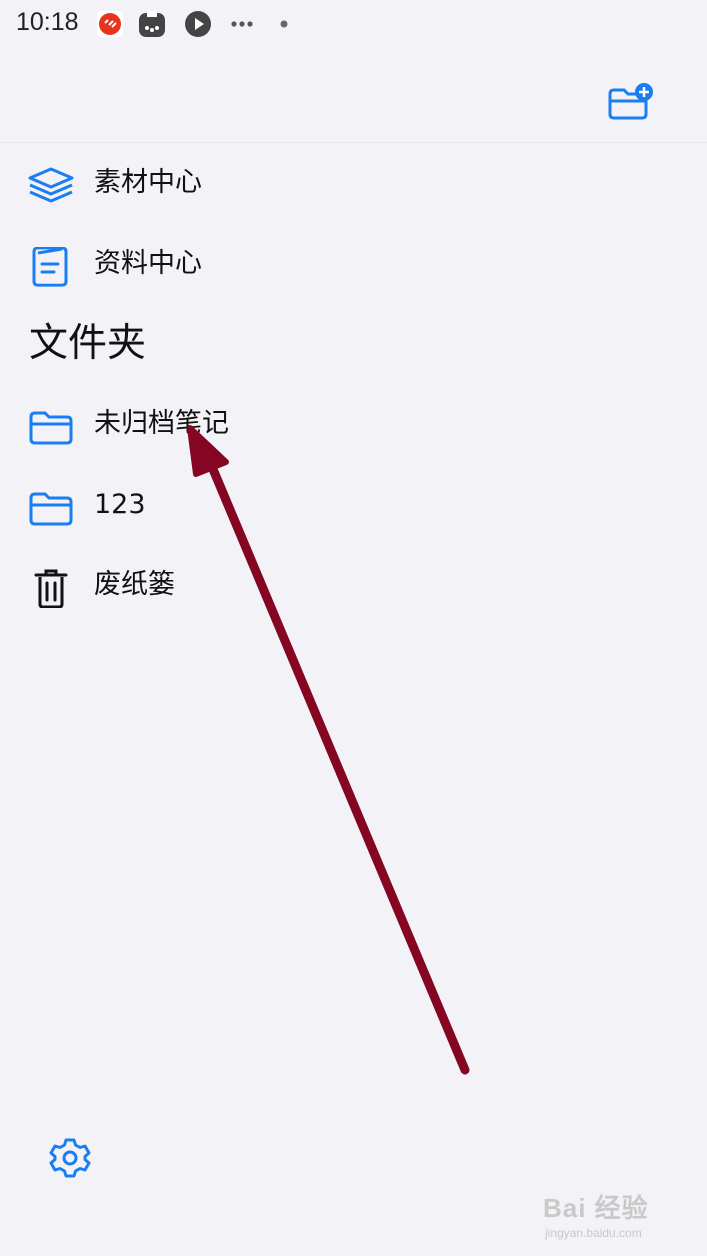 The width and height of the screenshot is (707, 1256). What do you see at coordinates (51, 185) in the screenshot?
I see `layers-icon` at bounding box center [51, 185].